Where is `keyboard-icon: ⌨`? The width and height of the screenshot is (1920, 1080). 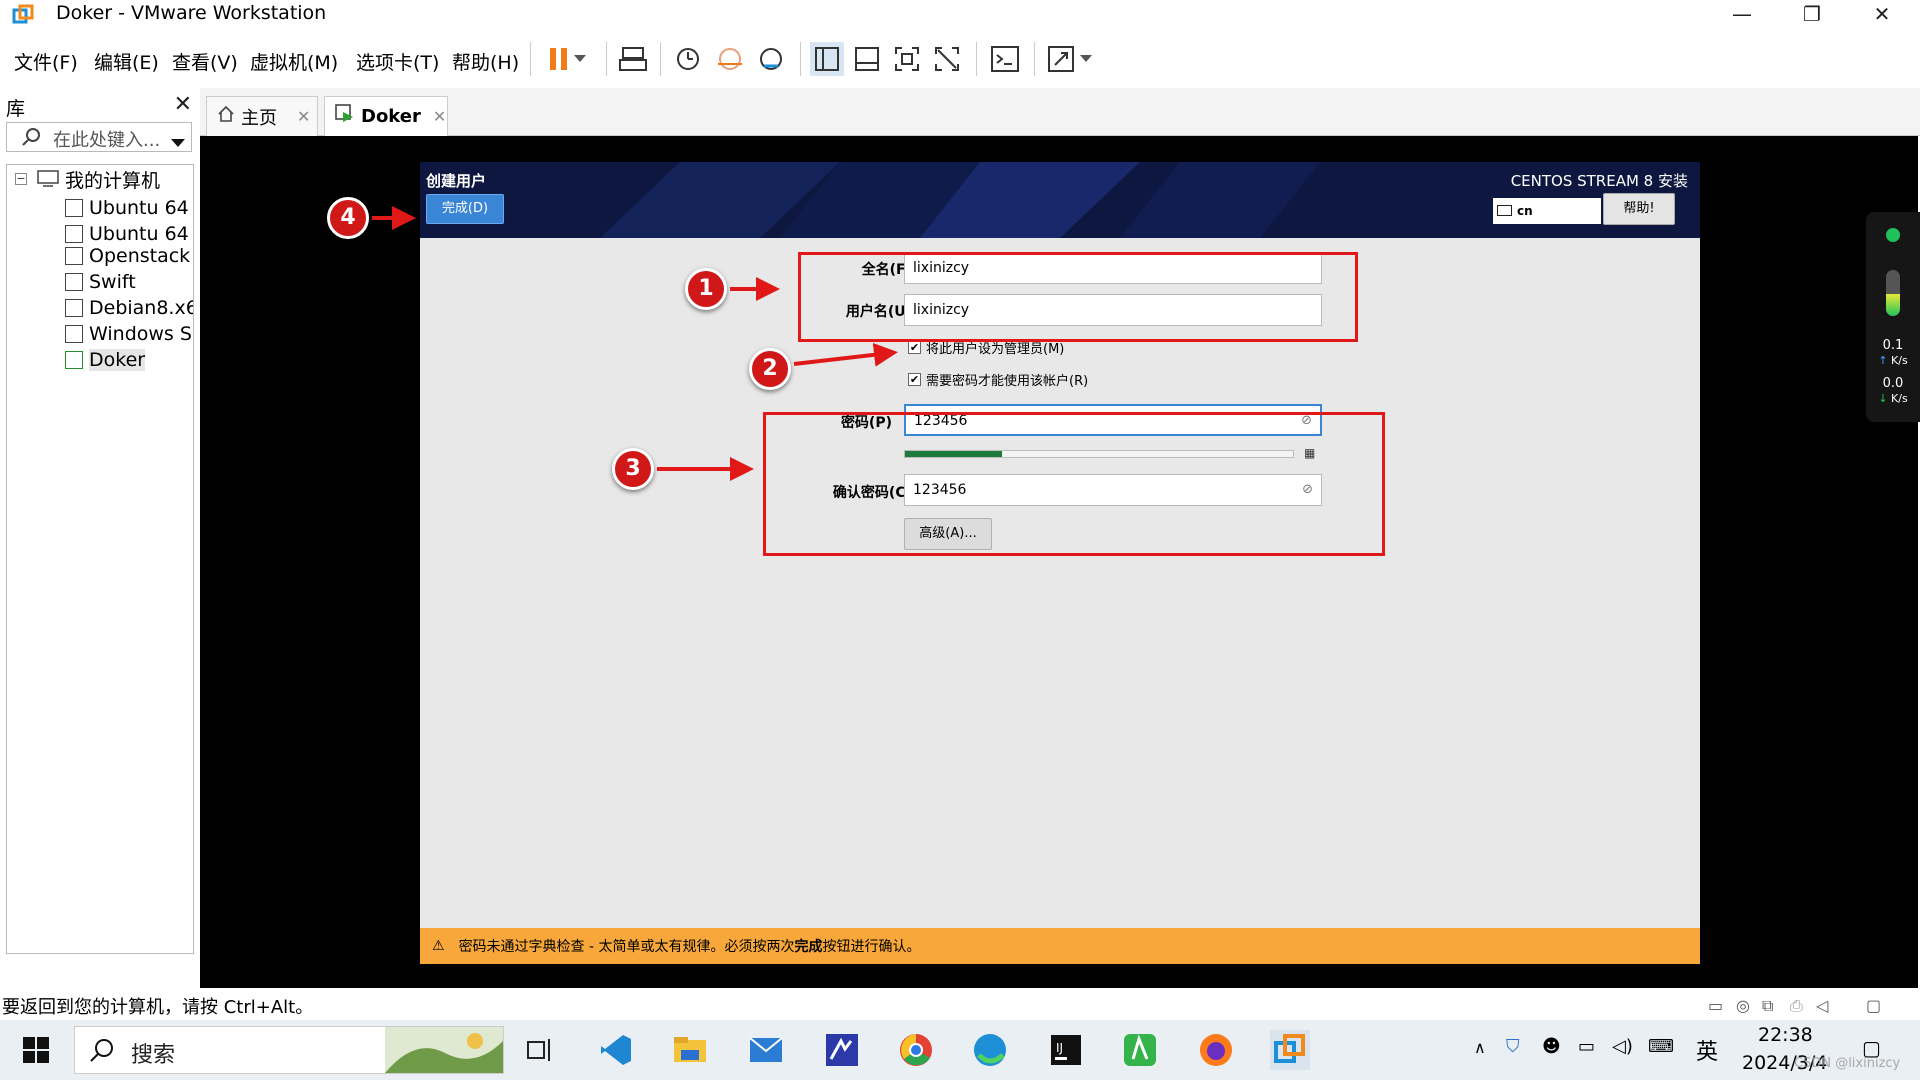
keyboard-icon: ⌨ is located at coordinates (1661, 1046).